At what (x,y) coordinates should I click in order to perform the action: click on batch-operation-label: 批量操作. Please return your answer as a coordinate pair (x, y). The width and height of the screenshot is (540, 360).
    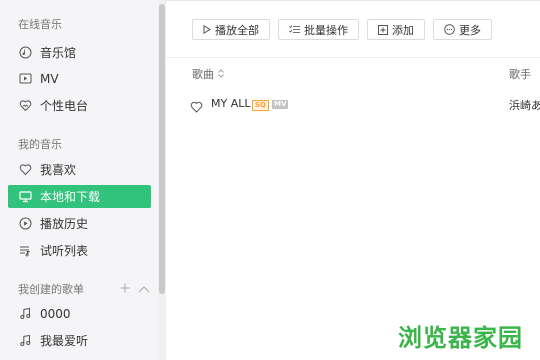
    Looking at the image, I should click on (326, 30).